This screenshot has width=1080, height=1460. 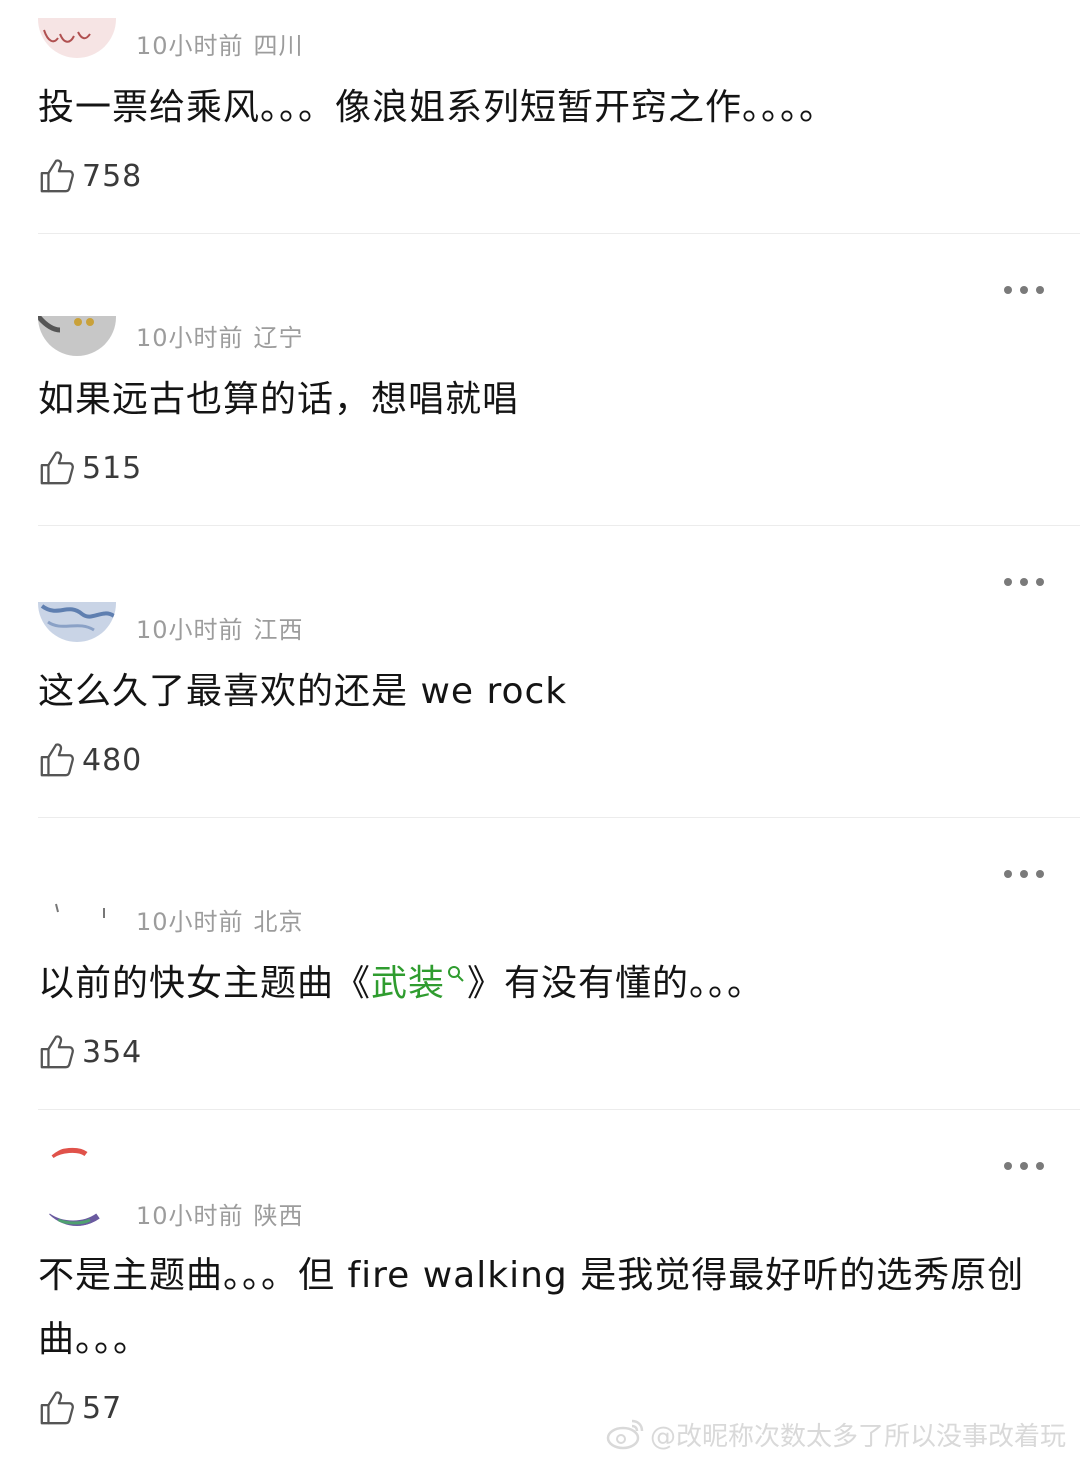 I want to click on comment-text: 这么久了最喜欢的还是 we rock, so click(x=543, y=692).